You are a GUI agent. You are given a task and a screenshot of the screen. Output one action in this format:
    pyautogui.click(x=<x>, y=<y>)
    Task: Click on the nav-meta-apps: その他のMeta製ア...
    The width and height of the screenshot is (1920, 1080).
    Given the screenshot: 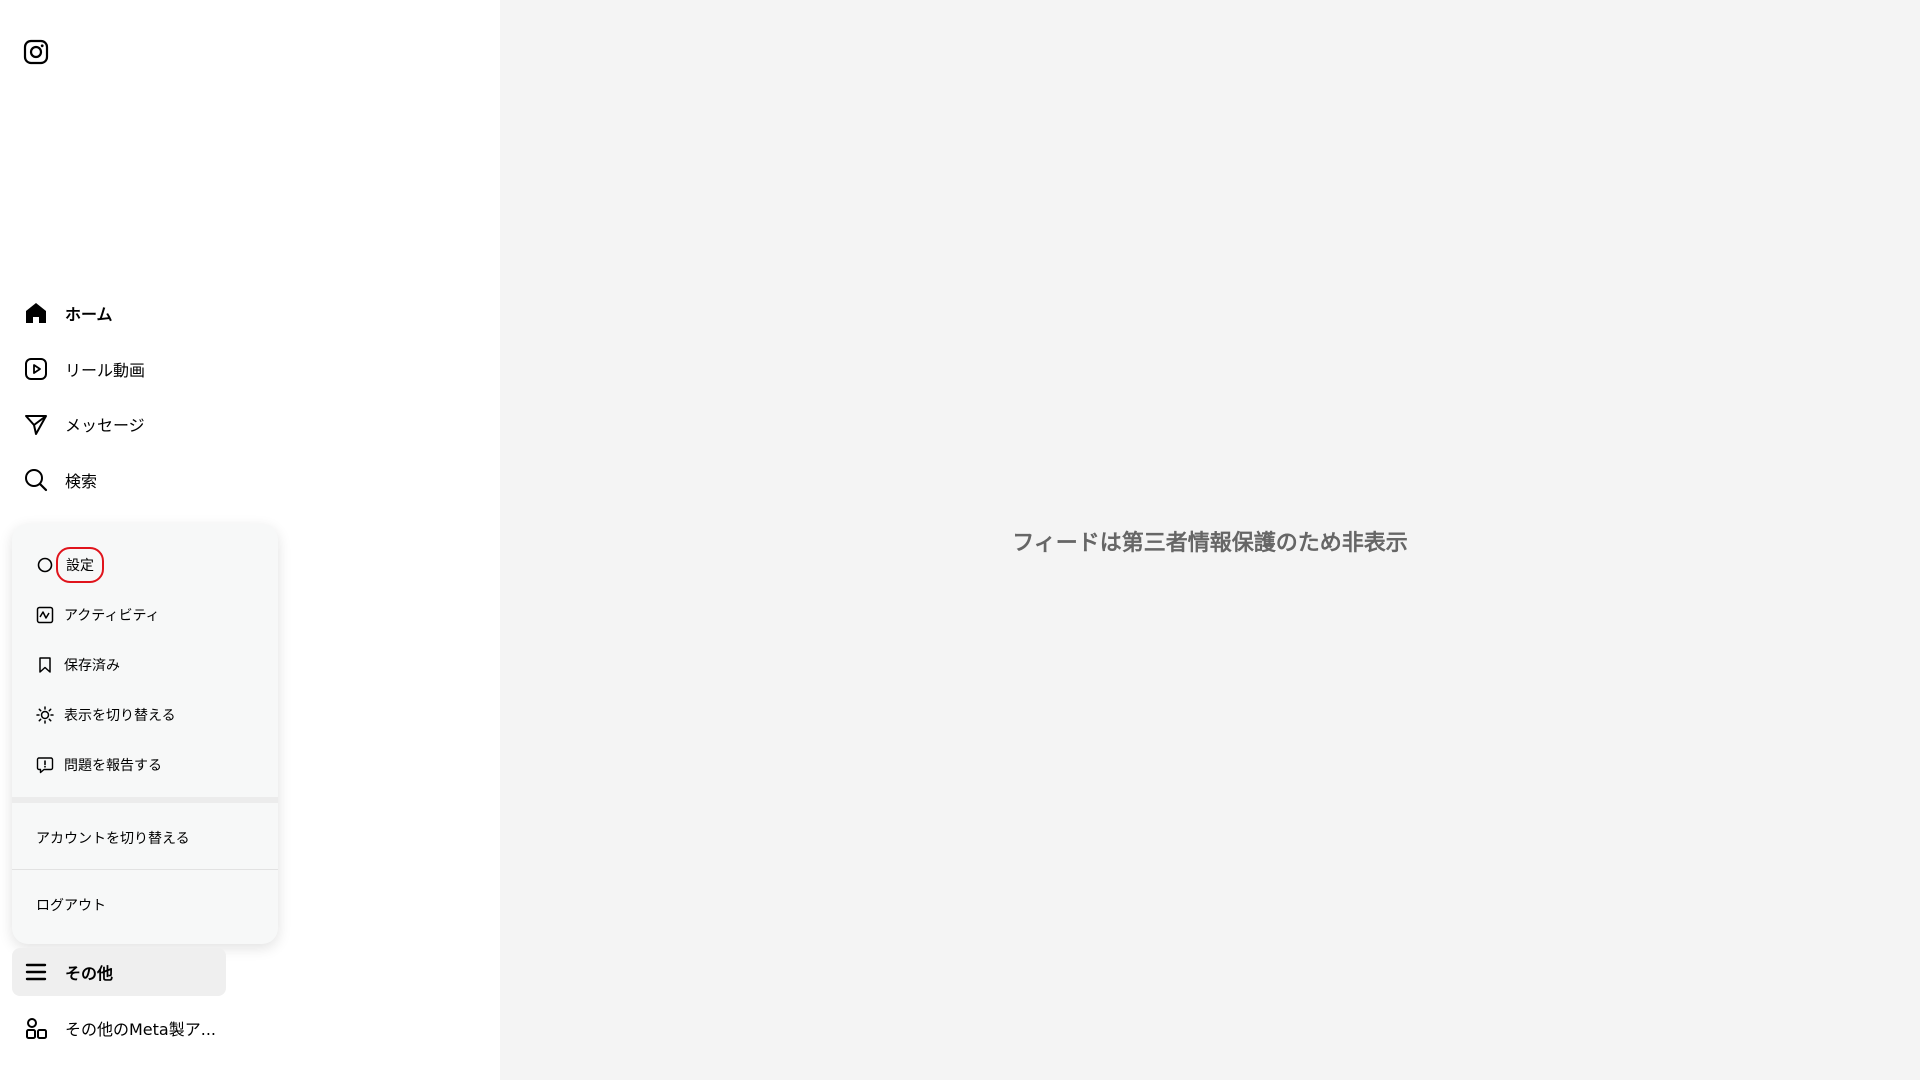 What is the action you would take?
    pyautogui.click(x=119, y=1028)
    